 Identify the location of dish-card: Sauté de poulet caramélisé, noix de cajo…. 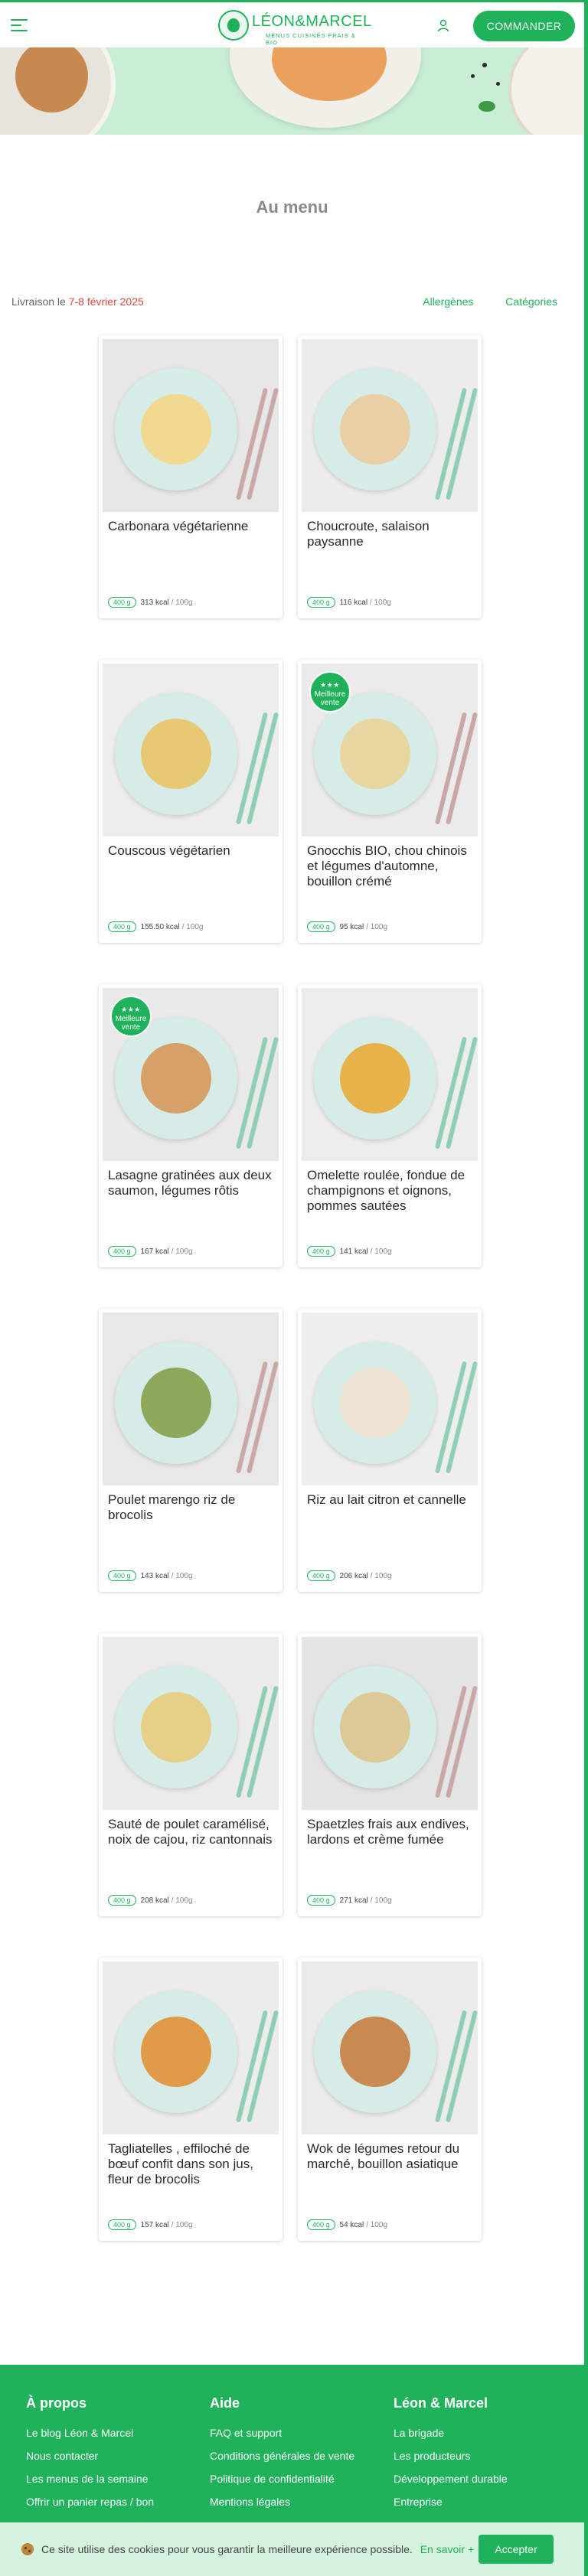
(191, 1775).